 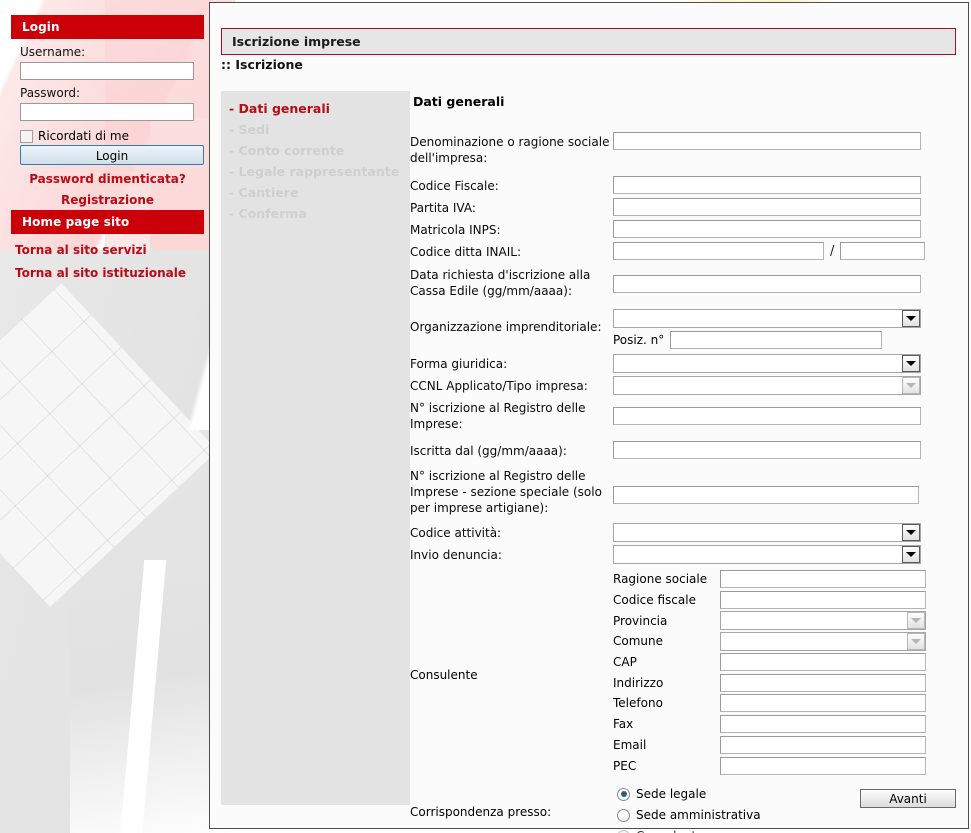 I want to click on consulente-provincia-label: Provincia, so click(x=640, y=620).